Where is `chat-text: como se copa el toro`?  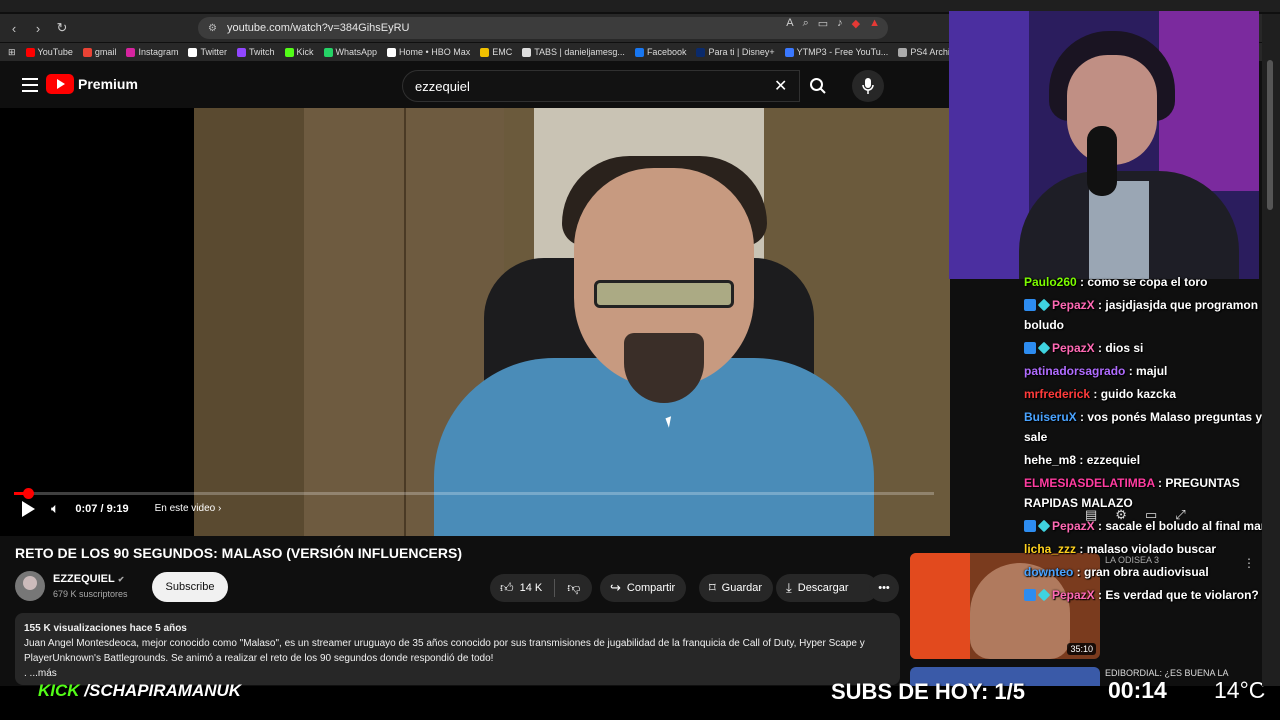
chat-text: como se copa el toro is located at coordinates (1147, 282).